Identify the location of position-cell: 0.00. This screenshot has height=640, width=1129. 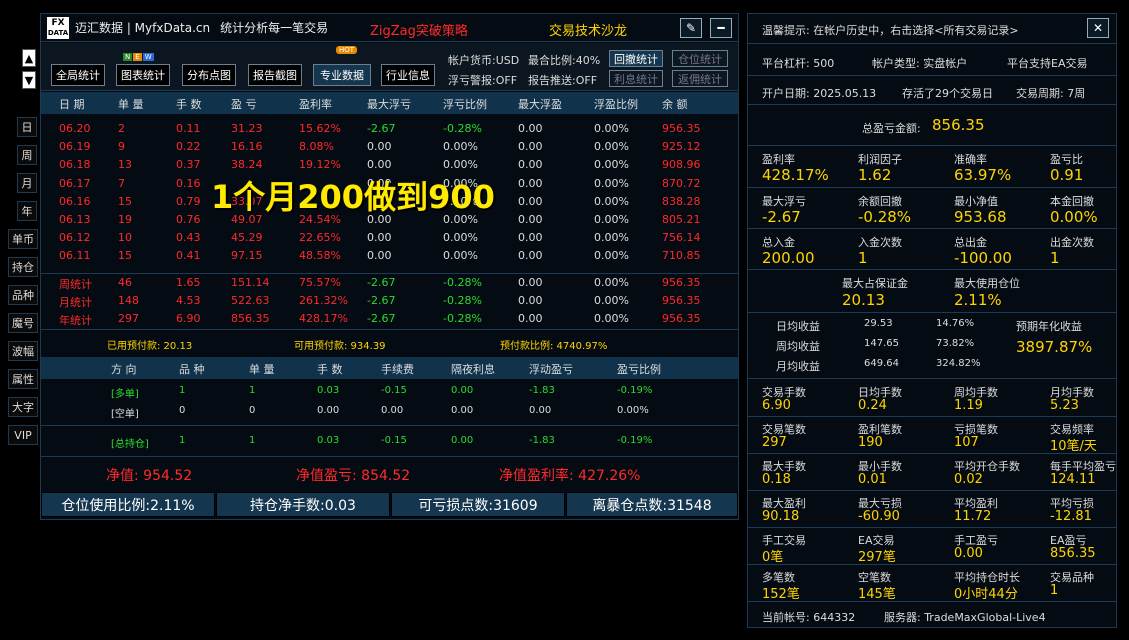
(462, 410).